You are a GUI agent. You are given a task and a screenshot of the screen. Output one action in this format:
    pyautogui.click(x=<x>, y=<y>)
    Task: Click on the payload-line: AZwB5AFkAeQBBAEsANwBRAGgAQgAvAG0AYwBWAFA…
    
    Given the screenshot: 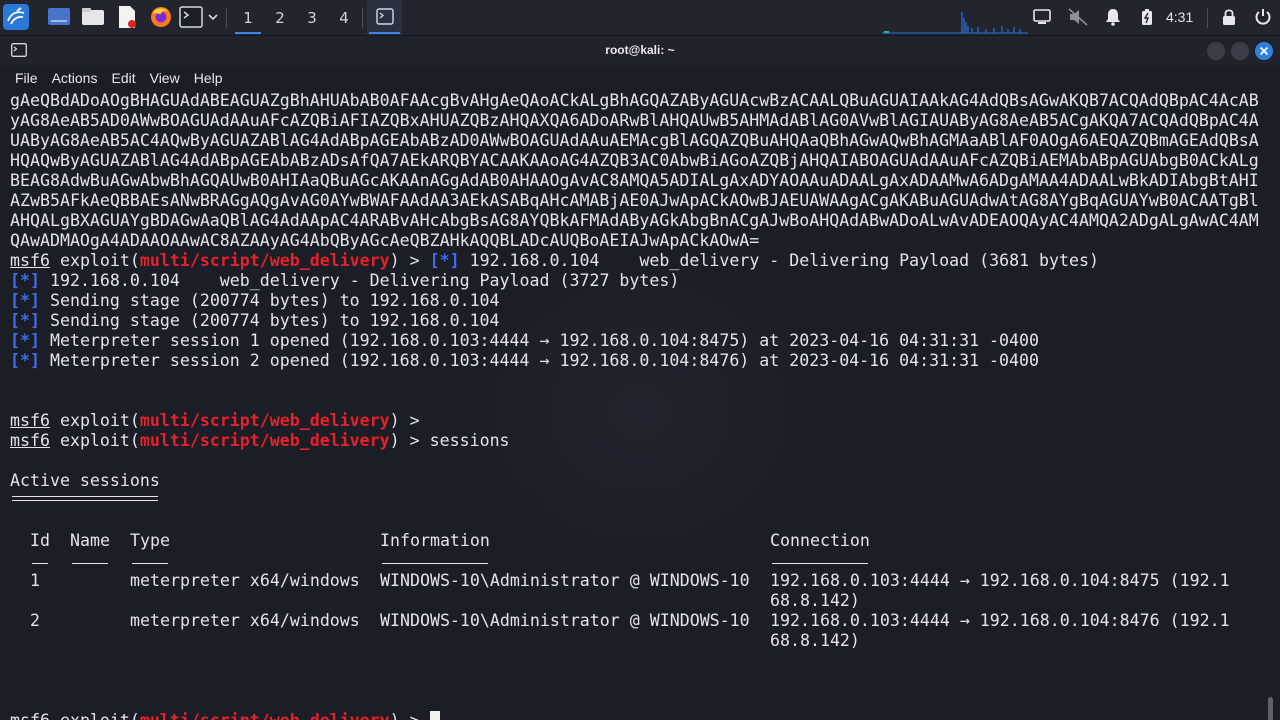 What is the action you would take?
    pyautogui.click(x=634, y=200)
    